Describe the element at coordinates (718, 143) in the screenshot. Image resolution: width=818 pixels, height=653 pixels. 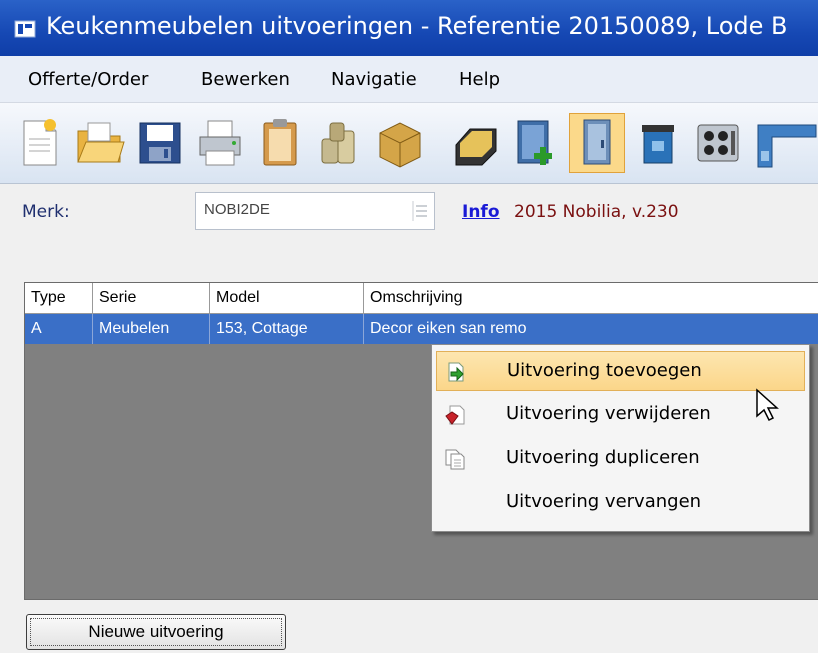
I see `hob-icon` at that location.